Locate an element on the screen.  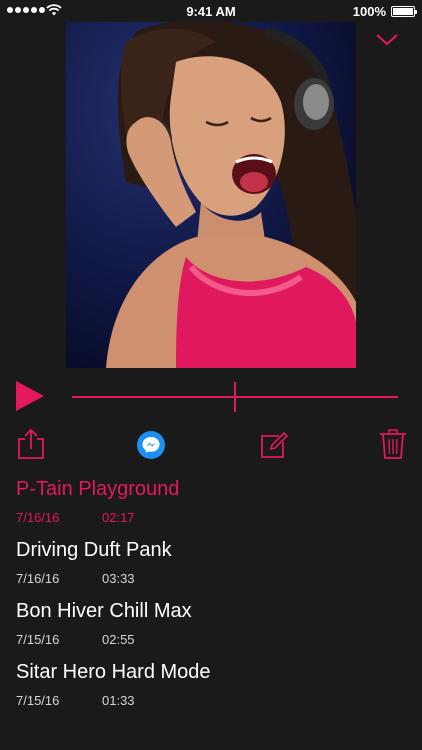
recording-duration: 02:17 is located at coordinates (118, 517).